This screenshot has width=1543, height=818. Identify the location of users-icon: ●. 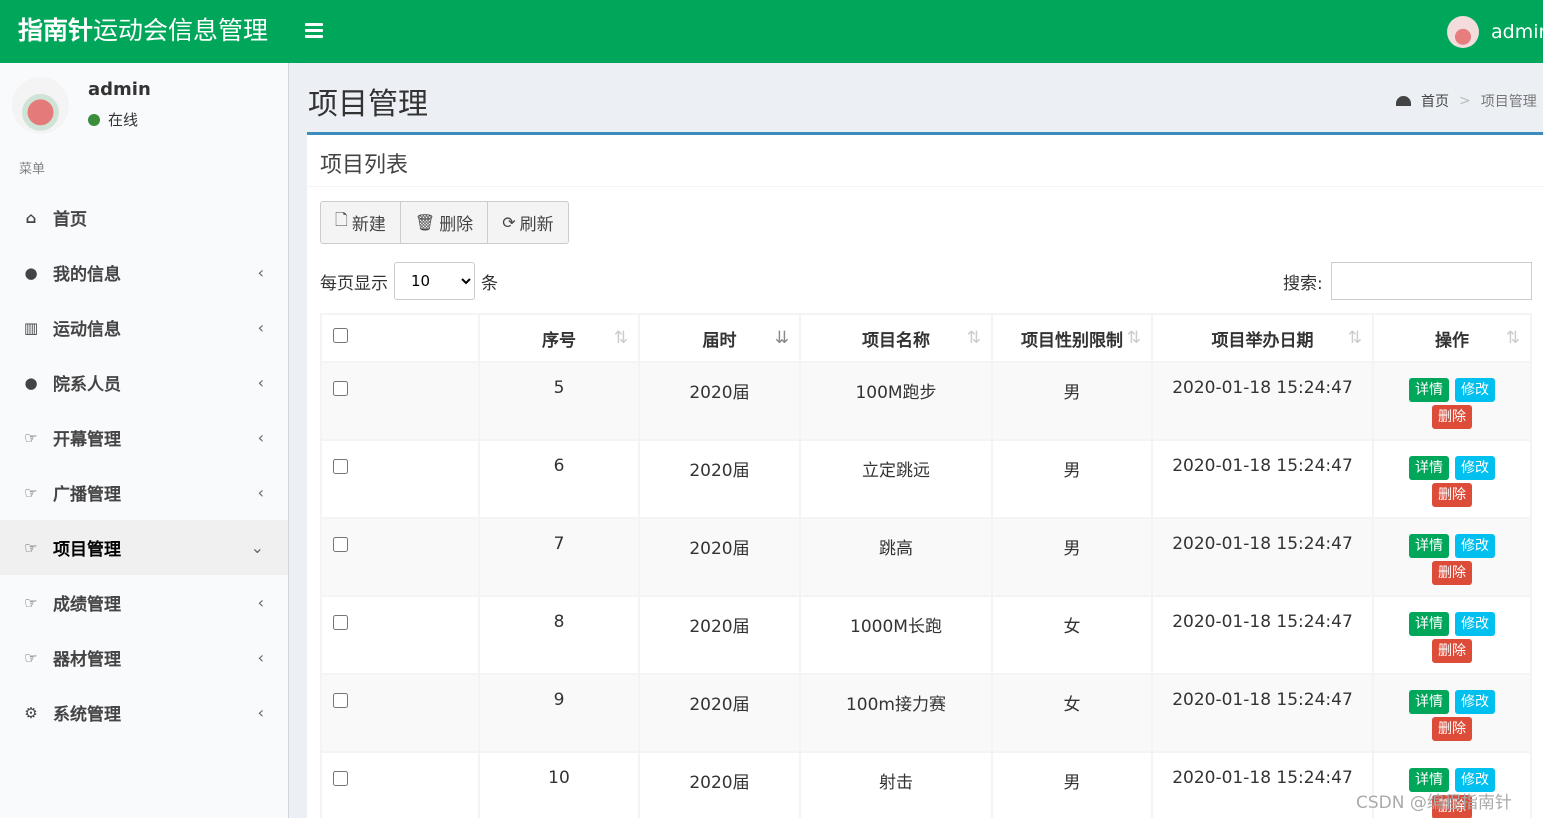
(31, 382).